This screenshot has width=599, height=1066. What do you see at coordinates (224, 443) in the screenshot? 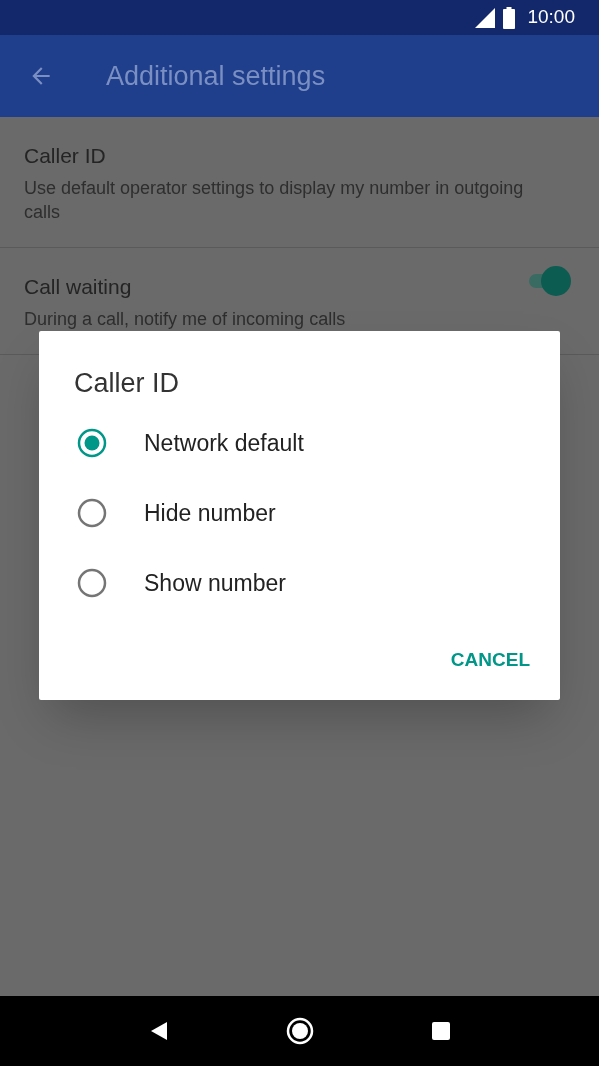
I see `option-label: Network default` at bounding box center [224, 443].